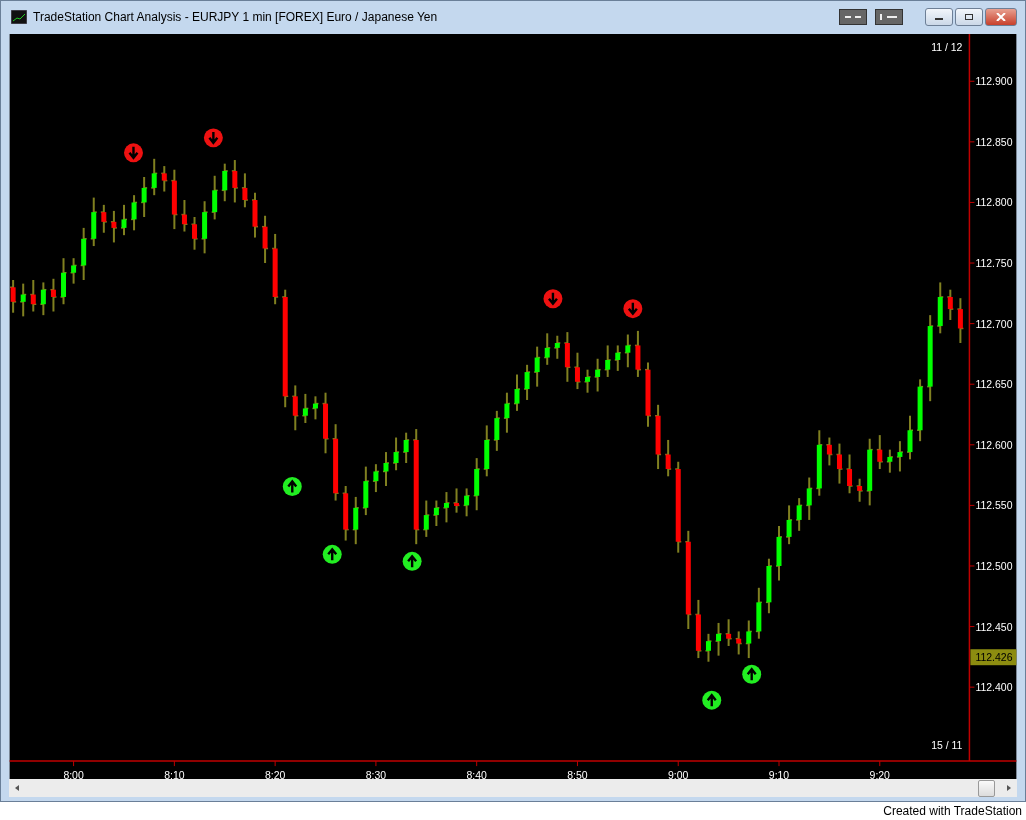 The height and width of the screenshot is (820, 1026). Describe the element at coordinates (235, 17) in the screenshot. I see `window-title: TradeStation Chart Analysis - EURJPY 1 min [FOREX] Euro / Japanese Yen` at that location.